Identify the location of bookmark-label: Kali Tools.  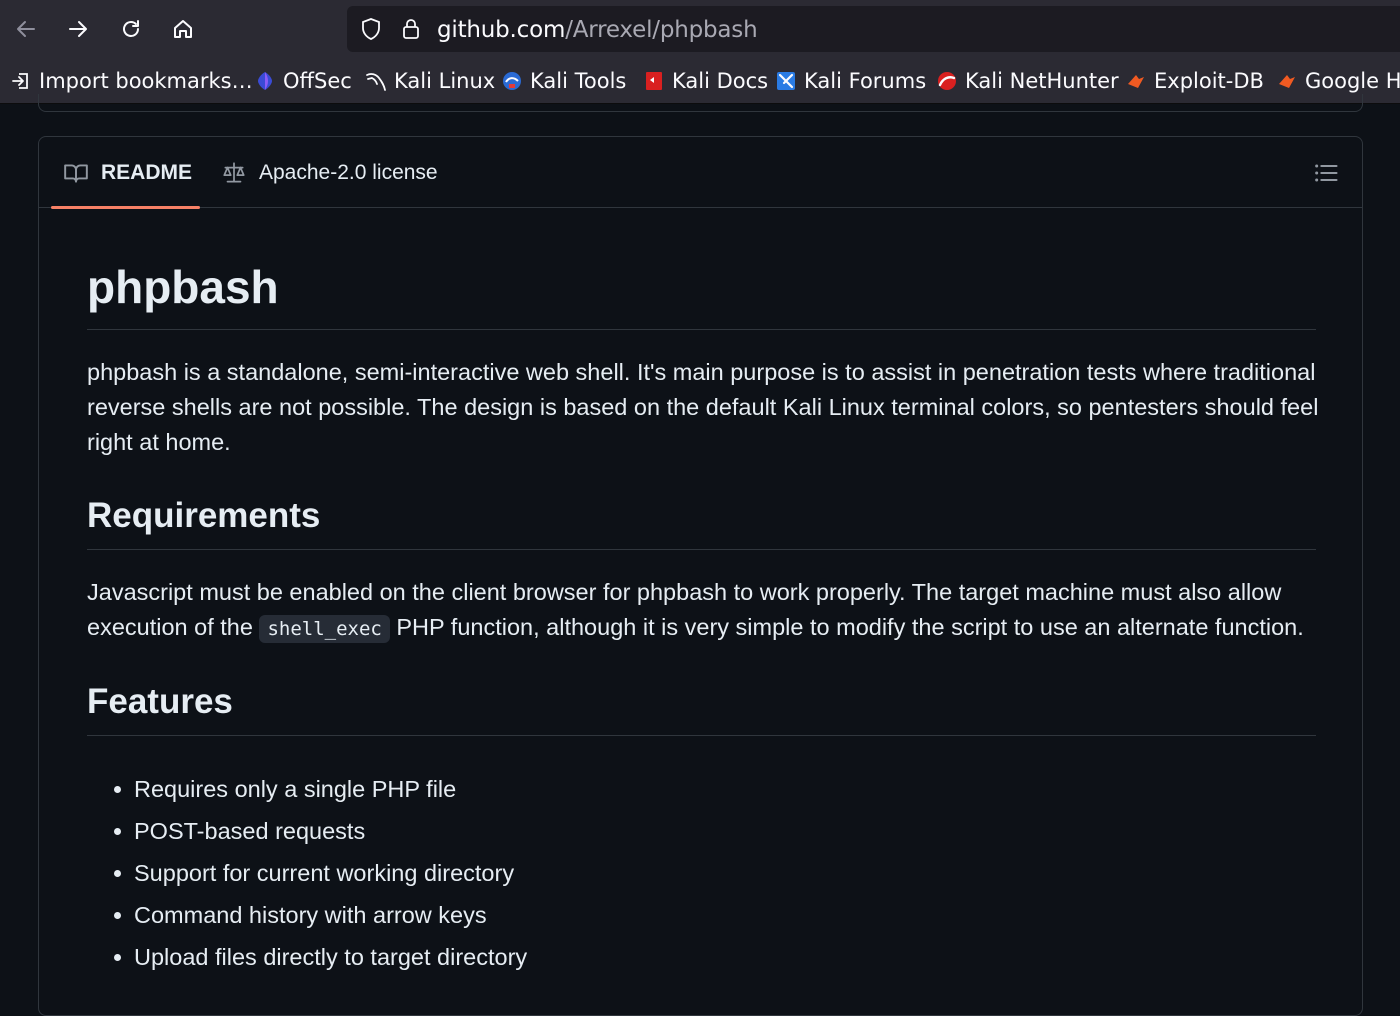
(578, 81).